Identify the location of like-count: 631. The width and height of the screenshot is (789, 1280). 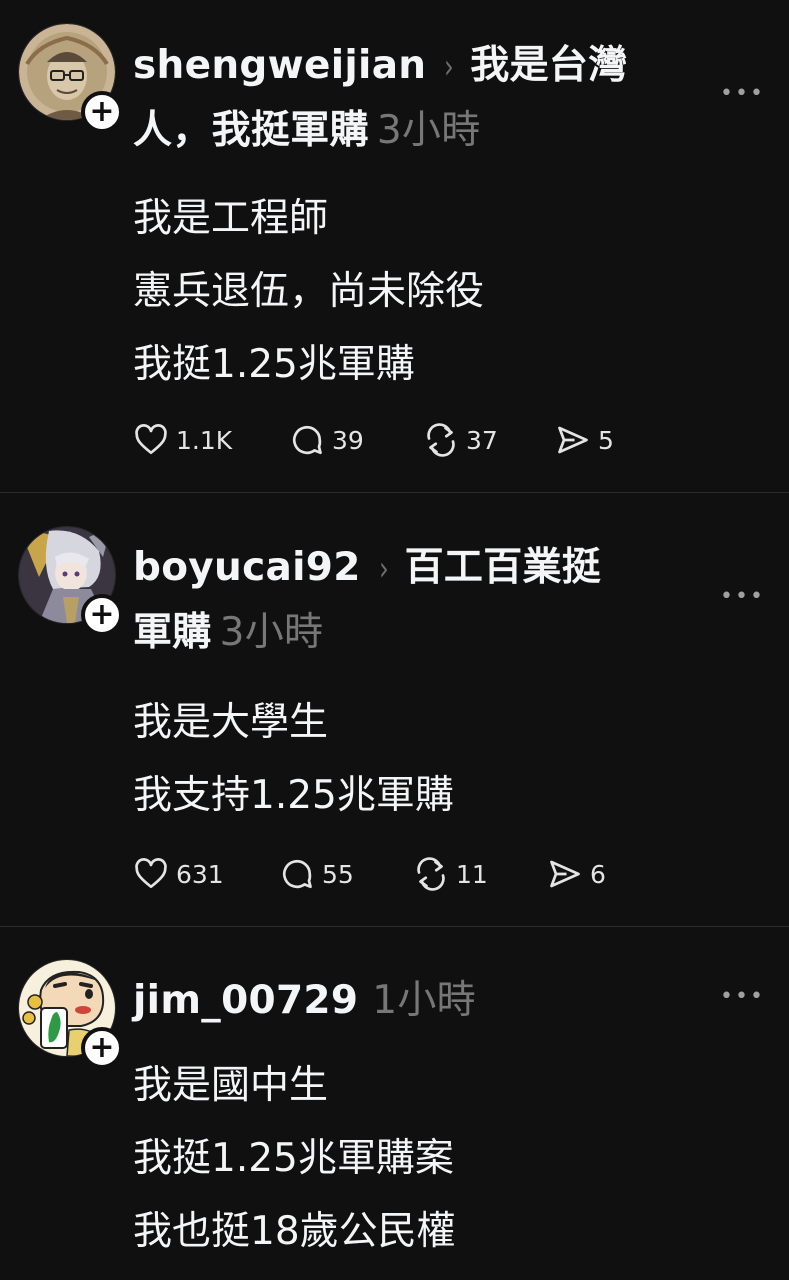
(200, 874).